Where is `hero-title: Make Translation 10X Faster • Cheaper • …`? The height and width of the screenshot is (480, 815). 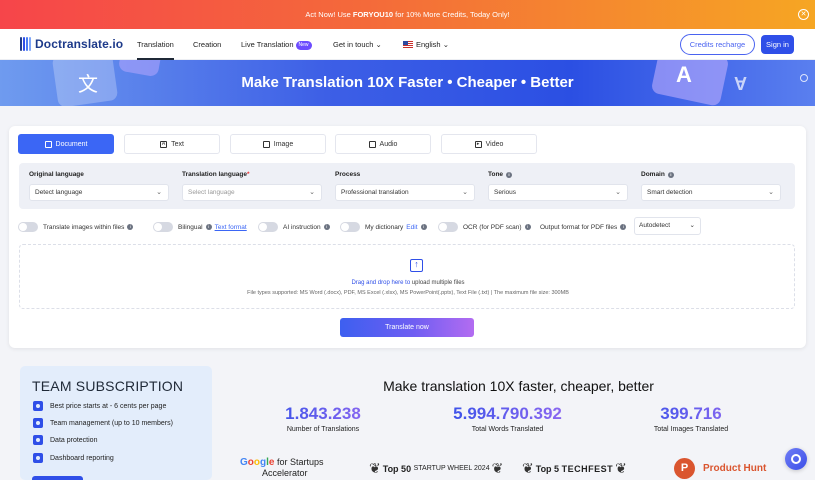
hero-title: Make Translation 10X Faster • Cheaper • … is located at coordinates (407, 82).